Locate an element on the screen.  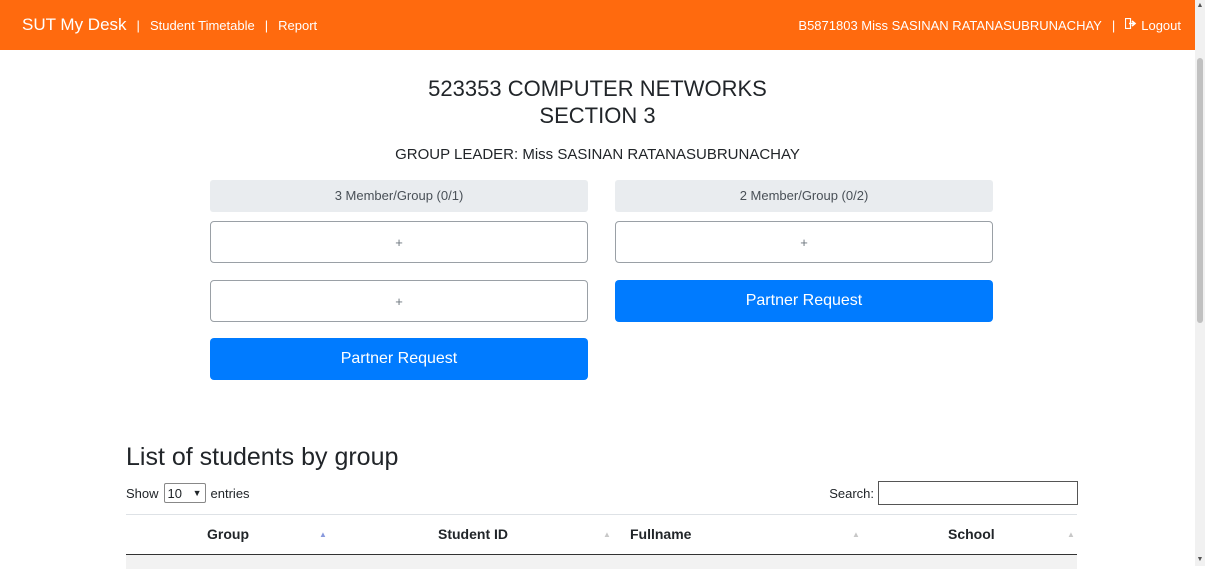
show-label: Show is located at coordinates (142, 493).